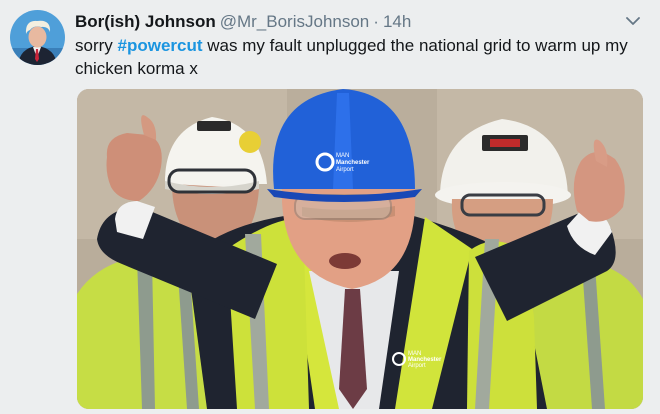 Image resolution: width=660 pixels, height=414 pixels. Describe the element at coordinates (96, 45) in the screenshot. I see `tweet-text-start: sorry` at that location.